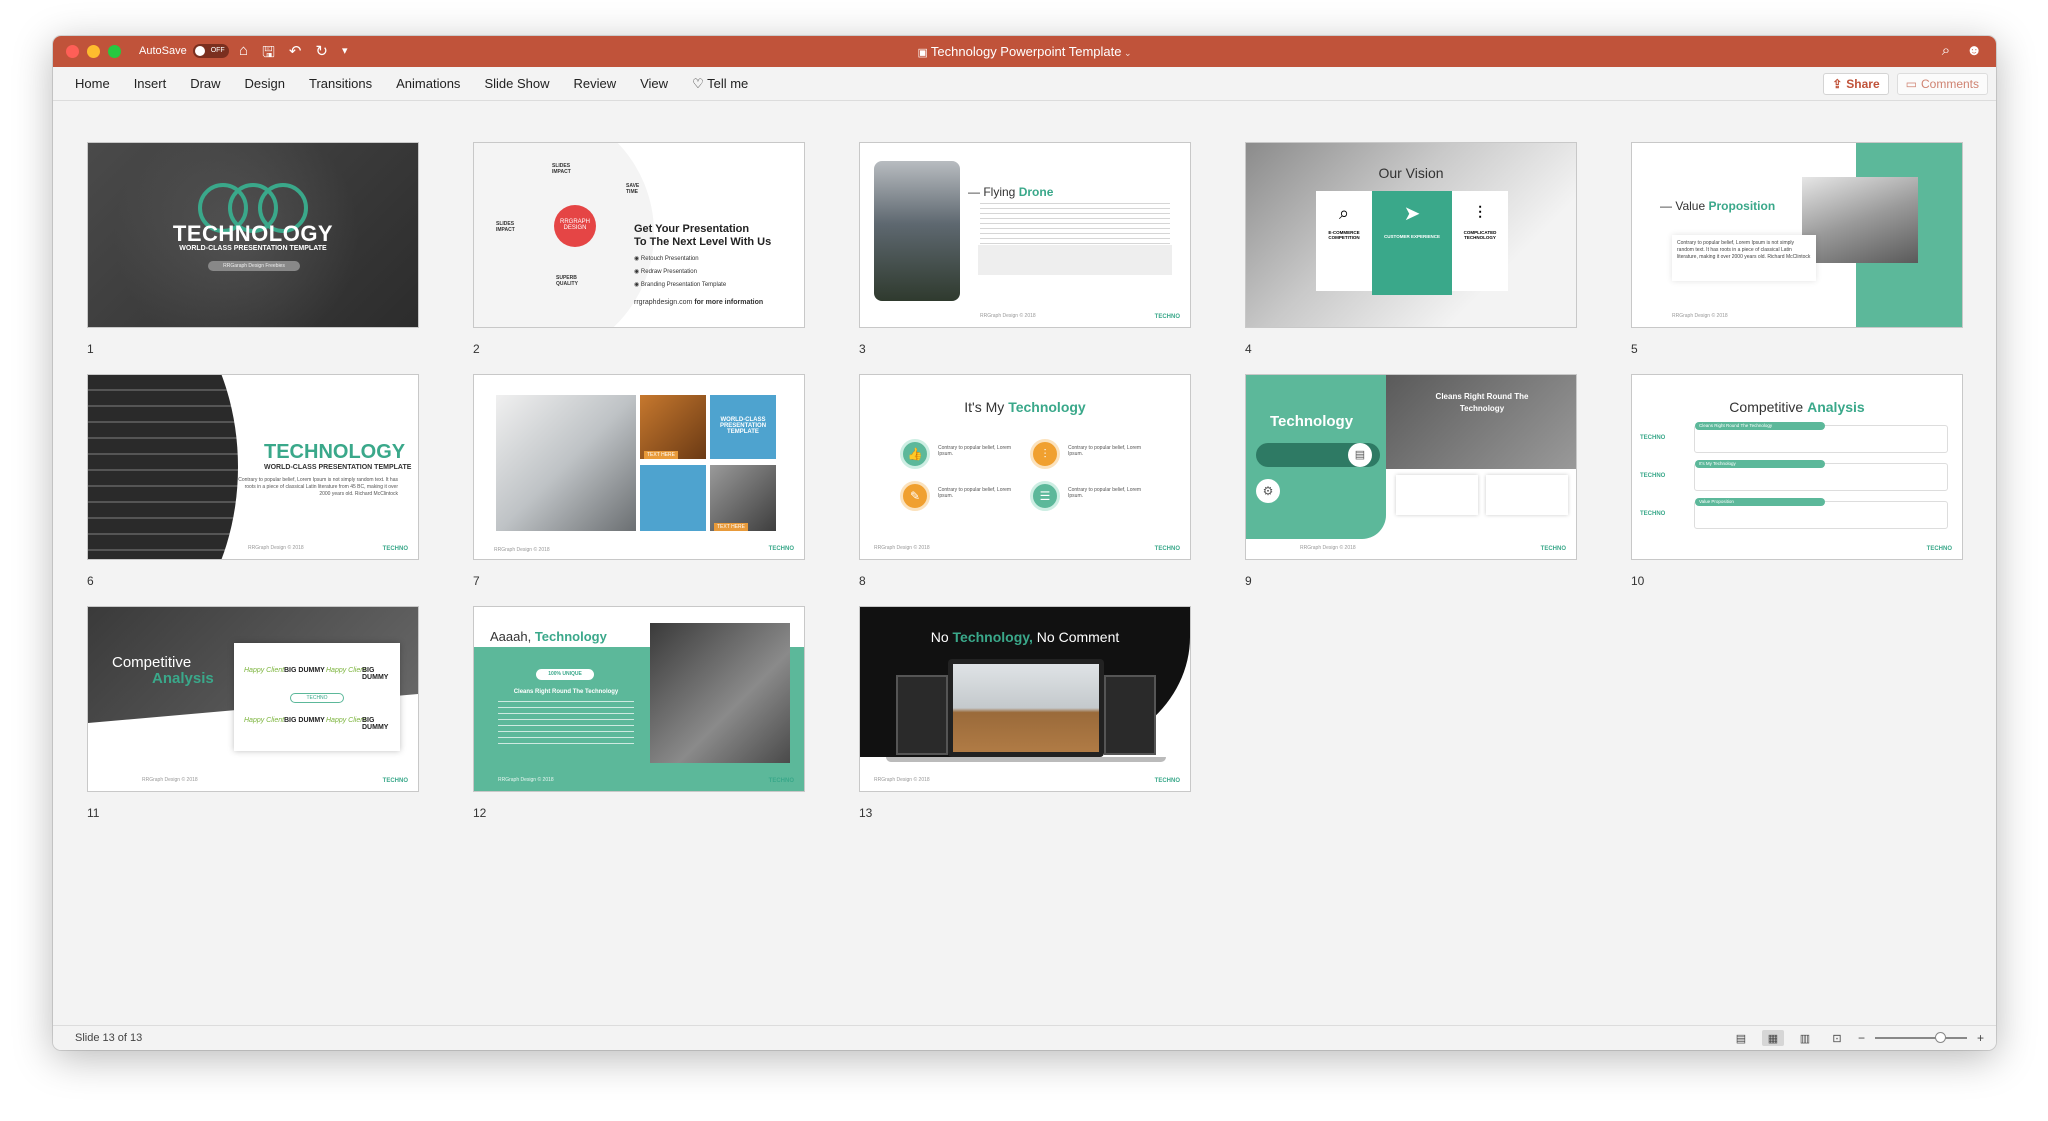  Describe the element at coordinates (1480, 213) in the screenshot. I see `sliders-icon: ⫶` at that location.